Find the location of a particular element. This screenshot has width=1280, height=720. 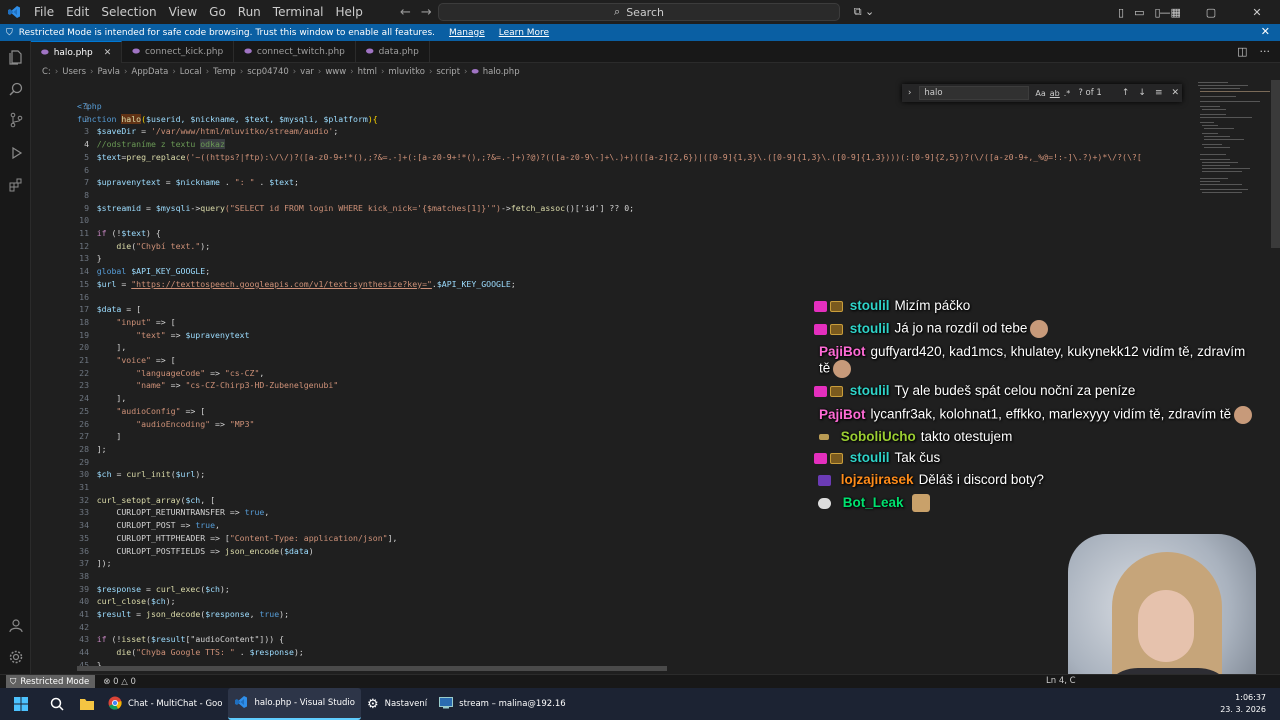

breadcrumb-item: scp04740 is located at coordinates (268, 72).